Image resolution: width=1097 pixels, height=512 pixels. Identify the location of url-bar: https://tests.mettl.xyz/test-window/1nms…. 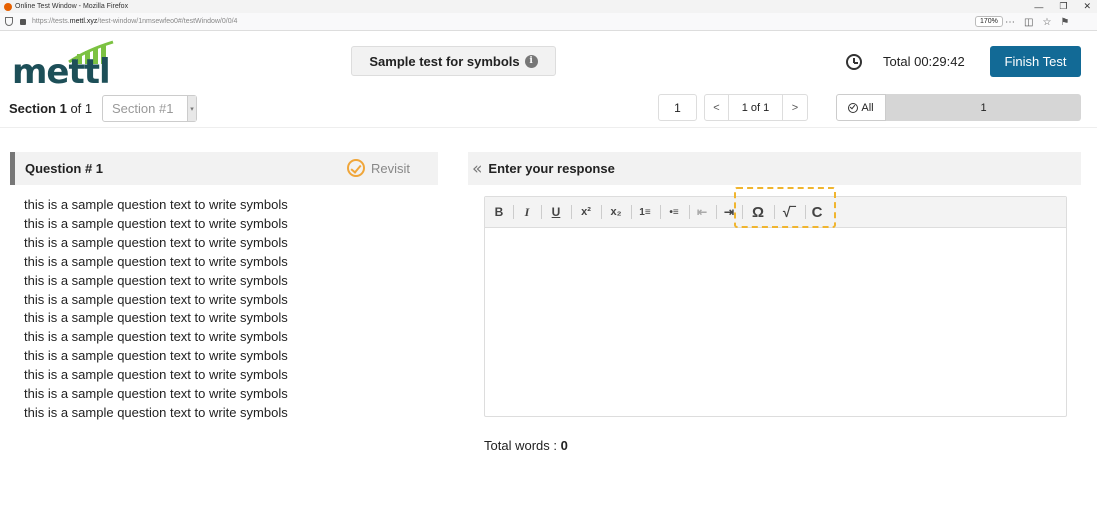
(548, 22).